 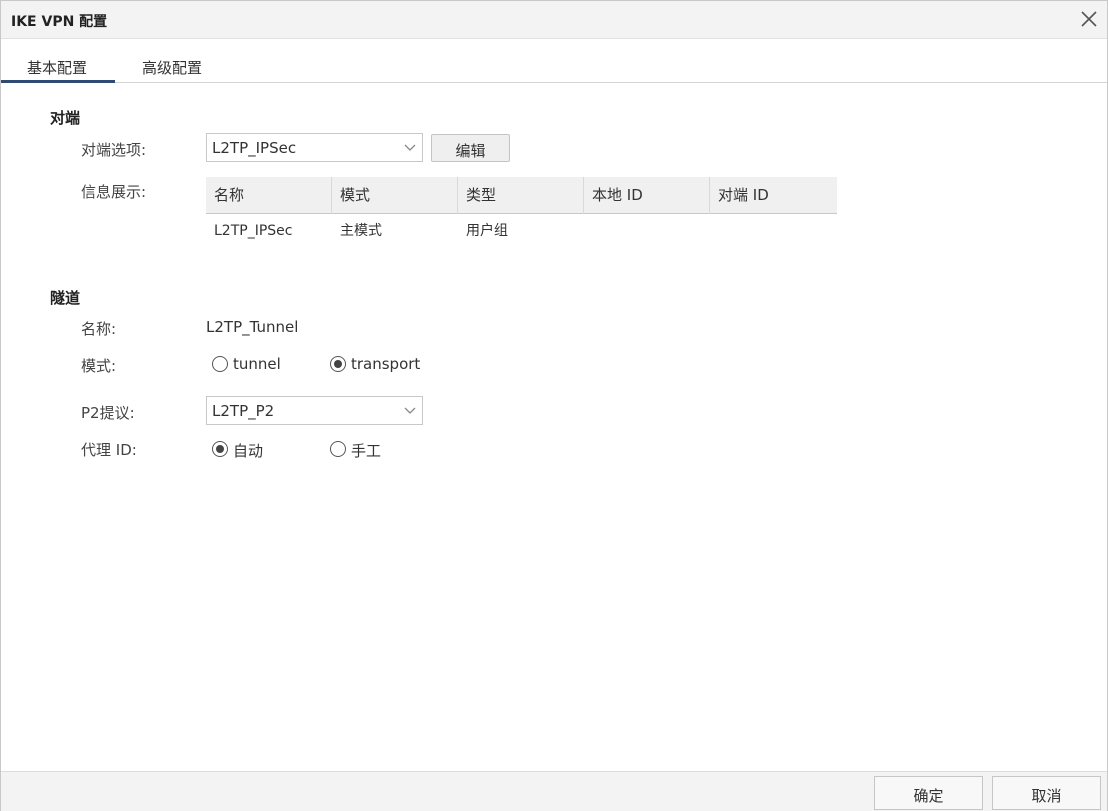 I want to click on p2-proposal-value: L2TP_P2, so click(x=243, y=411).